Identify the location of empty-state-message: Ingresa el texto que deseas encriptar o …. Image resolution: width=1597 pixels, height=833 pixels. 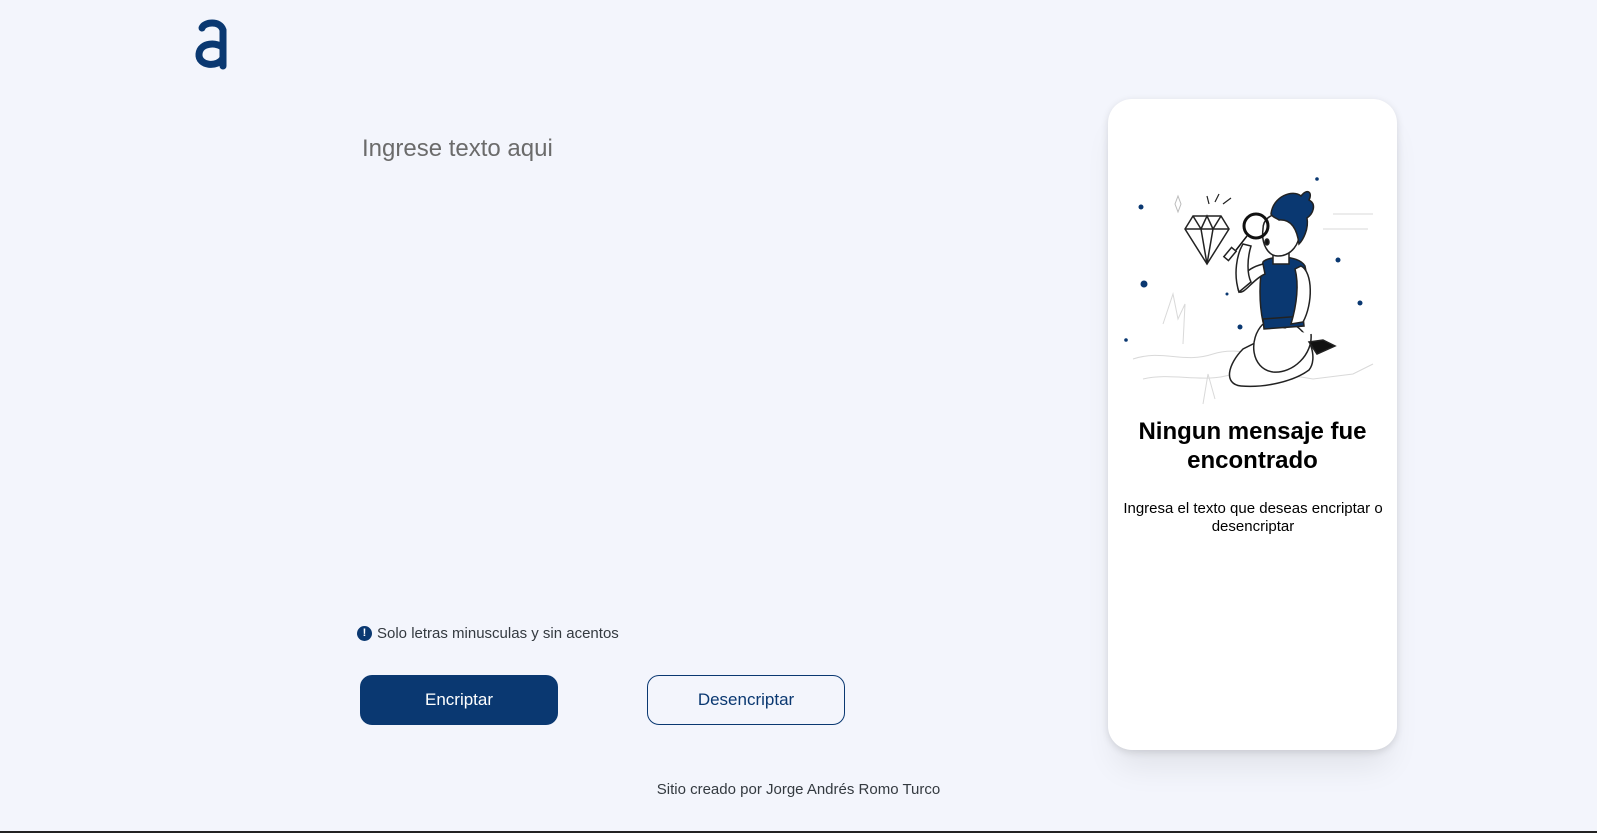
(1253, 517).